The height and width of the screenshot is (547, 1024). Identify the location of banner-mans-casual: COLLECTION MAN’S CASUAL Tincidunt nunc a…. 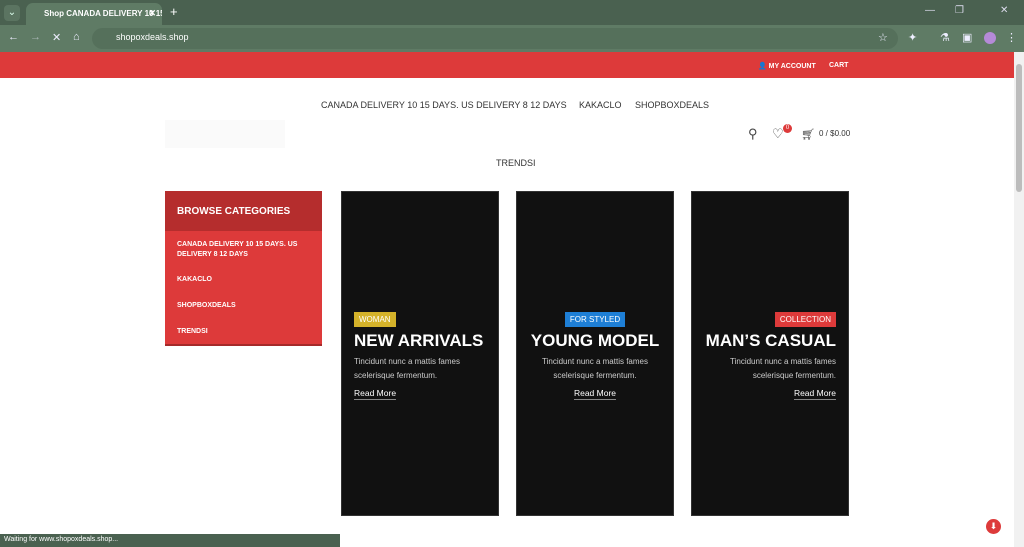
(770, 353).